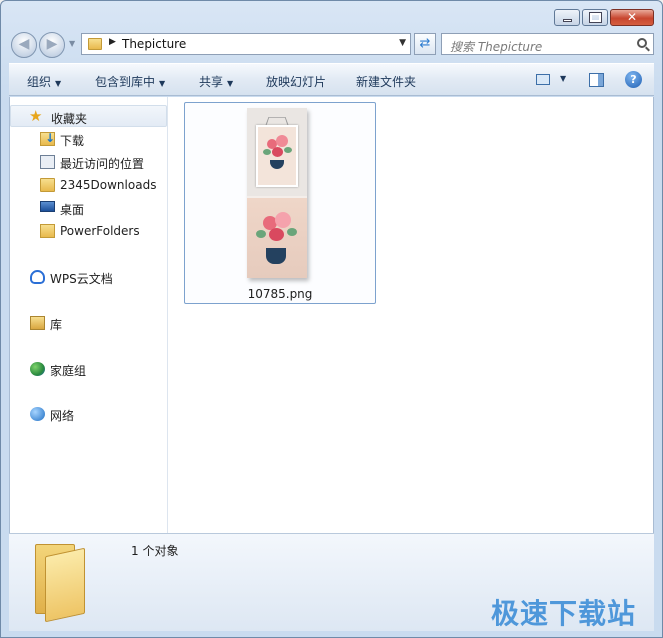 This screenshot has width=663, height=638. Describe the element at coordinates (211, 82) in the screenshot. I see `share-label: 共享` at that location.